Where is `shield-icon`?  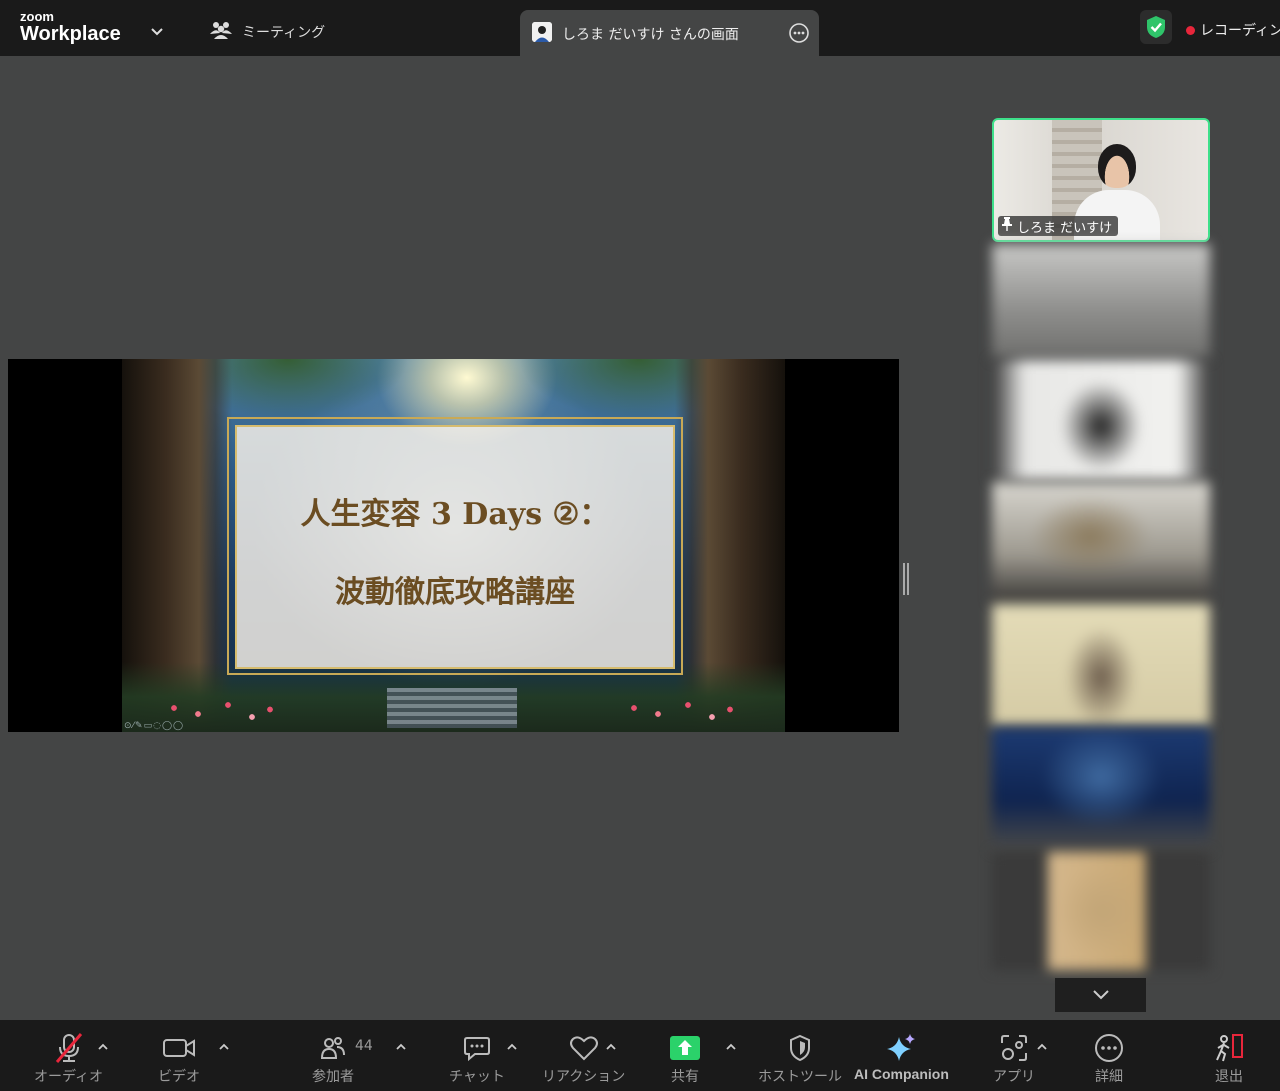 shield-icon is located at coordinates (800, 1048).